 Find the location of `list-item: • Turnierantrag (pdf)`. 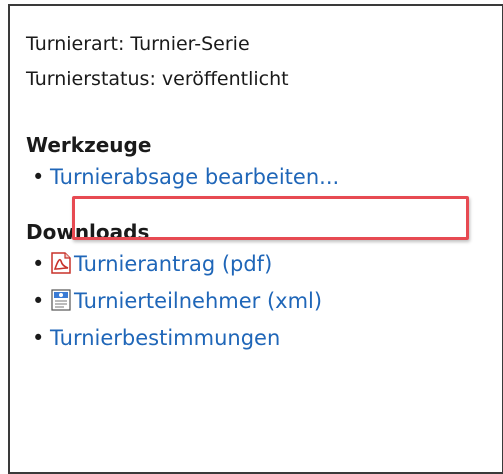

list-item: • Turnierantrag (pdf) is located at coordinates (182, 264).